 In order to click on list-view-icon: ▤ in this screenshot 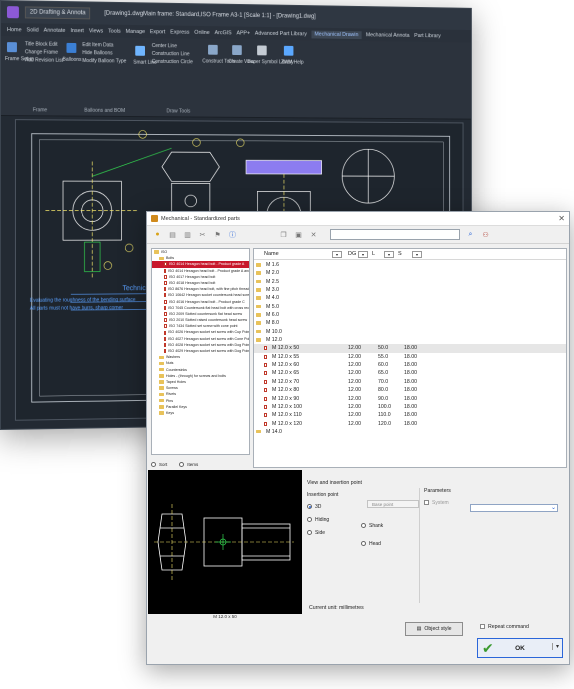, I will do `click(172, 234)`.